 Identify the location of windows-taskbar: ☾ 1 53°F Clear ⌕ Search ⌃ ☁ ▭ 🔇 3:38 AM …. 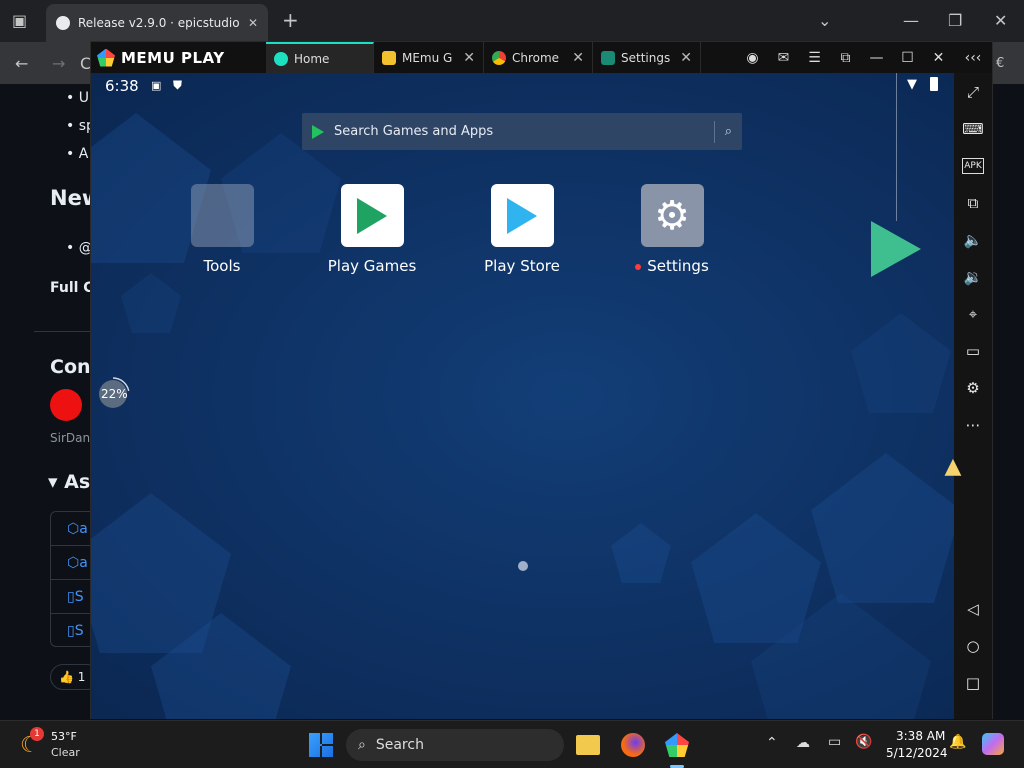
(512, 744).